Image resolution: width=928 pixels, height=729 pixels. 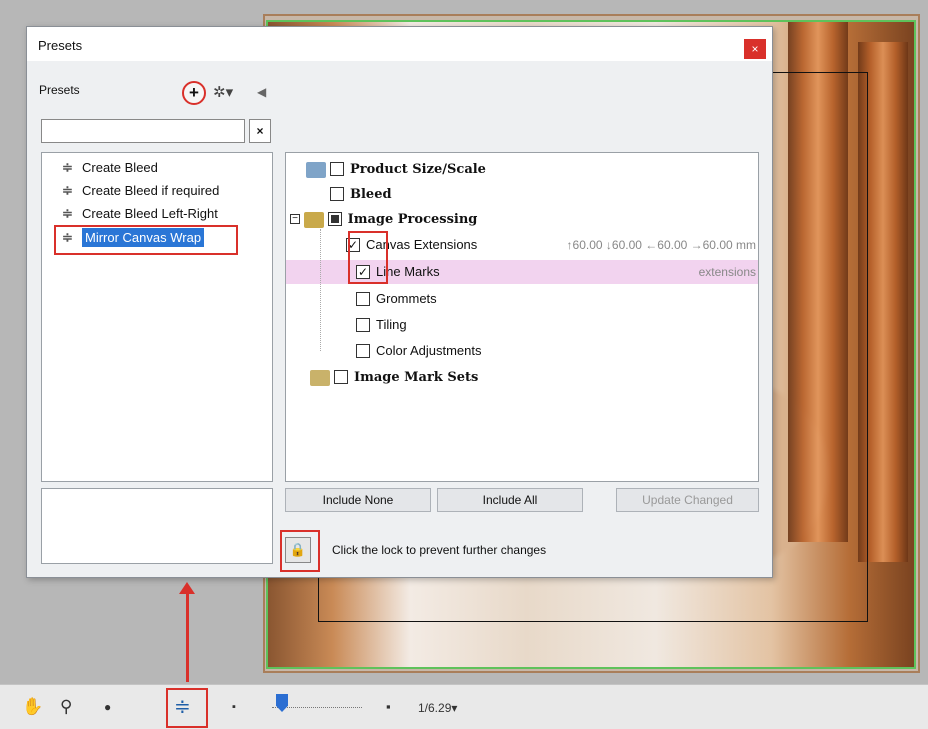 What do you see at coordinates (566, 194) in the screenshot?
I see `setting-bleed: Bleed` at bounding box center [566, 194].